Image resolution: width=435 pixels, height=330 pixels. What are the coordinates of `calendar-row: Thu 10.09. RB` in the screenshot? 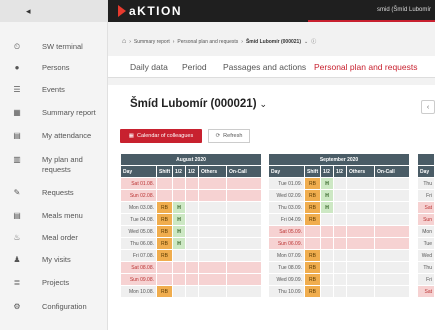 It's located at (339, 291).